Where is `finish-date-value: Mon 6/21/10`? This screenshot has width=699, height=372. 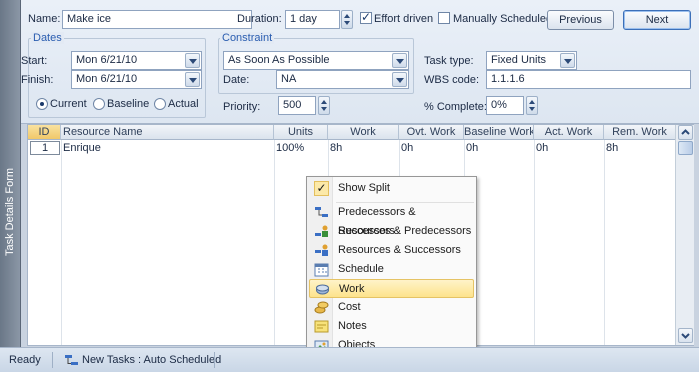 finish-date-value: Mon 6/21/10 is located at coordinates (107, 79).